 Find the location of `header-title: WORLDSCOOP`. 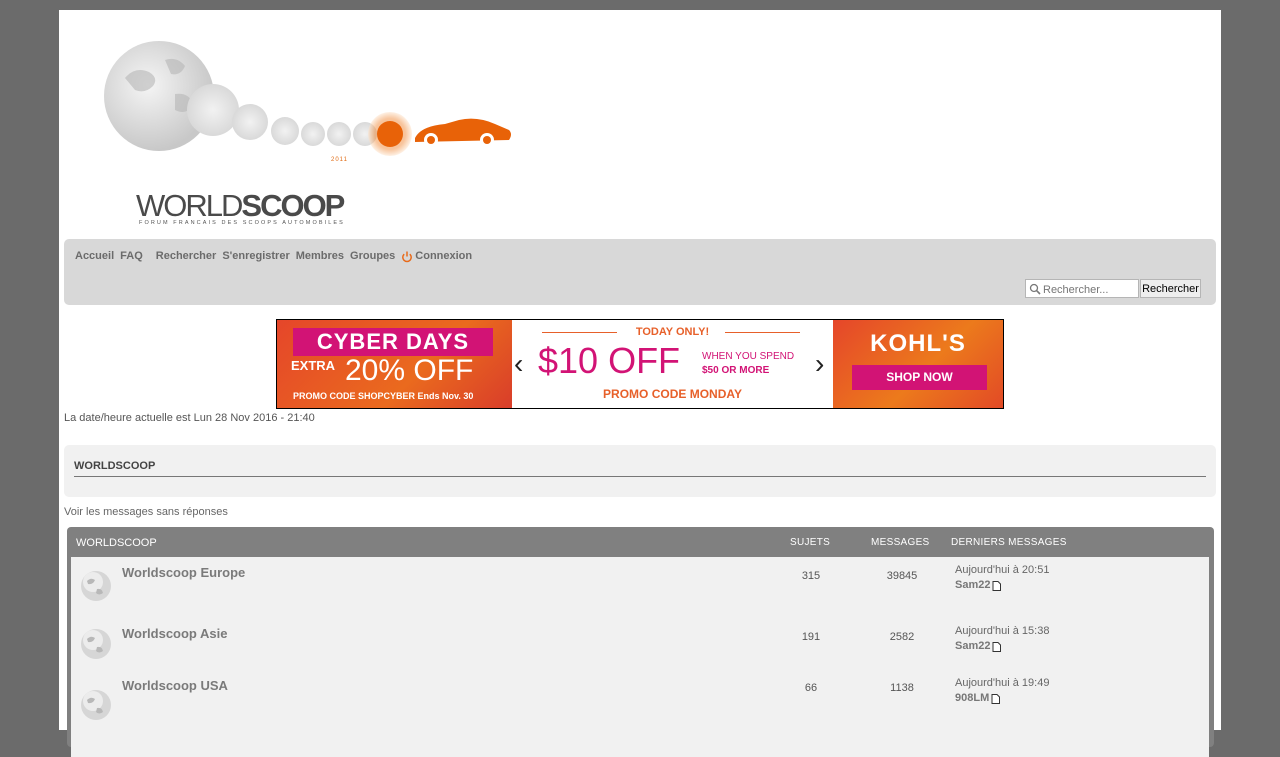

header-title: WORLDSCOOP is located at coordinates (116, 543).